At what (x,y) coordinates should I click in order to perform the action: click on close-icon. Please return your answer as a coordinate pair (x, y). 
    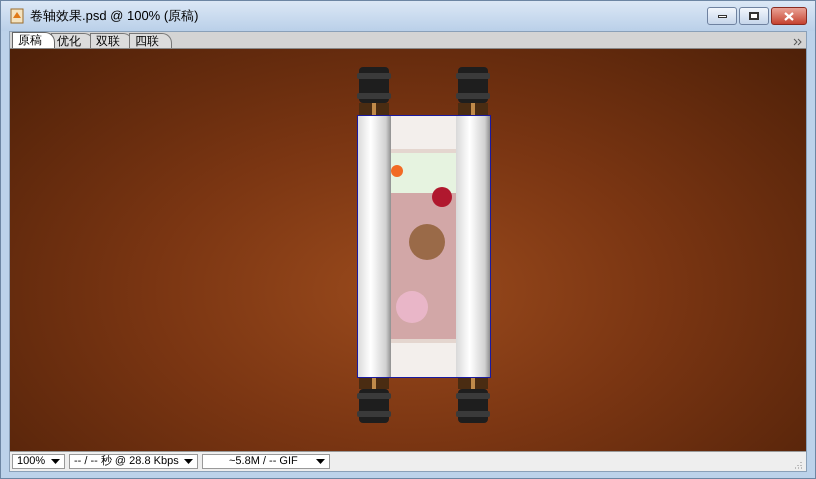
    Looking at the image, I should click on (789, 16).